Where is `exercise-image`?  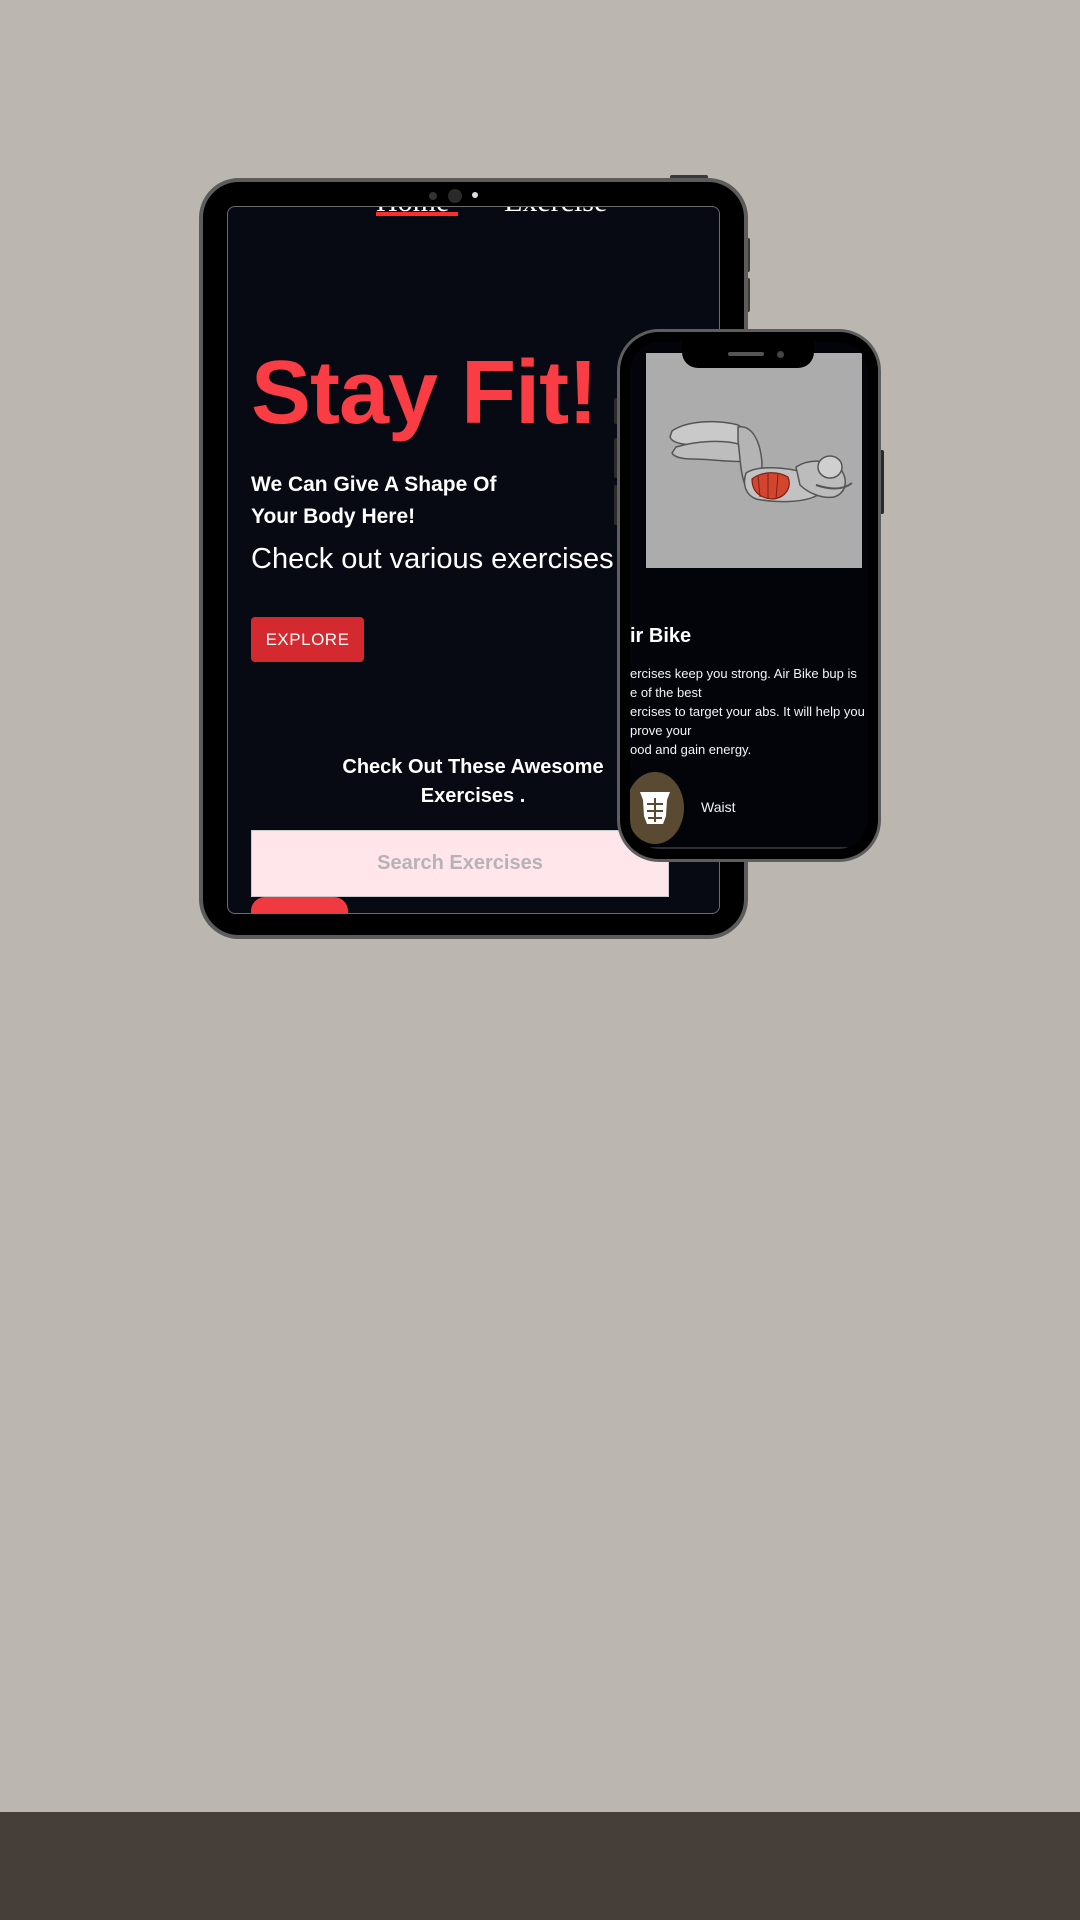
exercise-image is located at coordinates (754, 460).